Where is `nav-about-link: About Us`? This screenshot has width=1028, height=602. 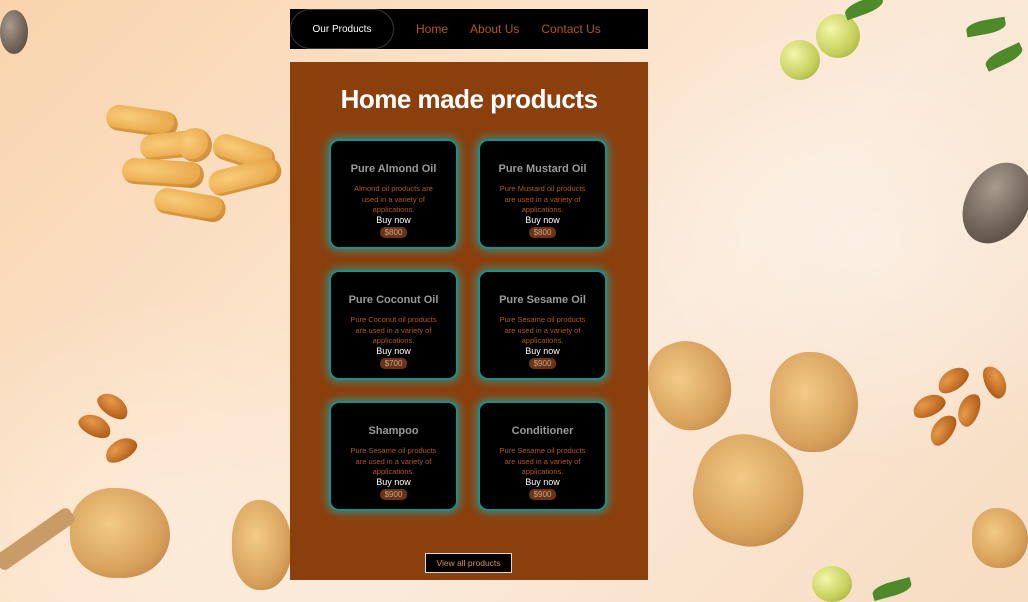
nav-about-link: About Us is located at coordinates (494, 29).